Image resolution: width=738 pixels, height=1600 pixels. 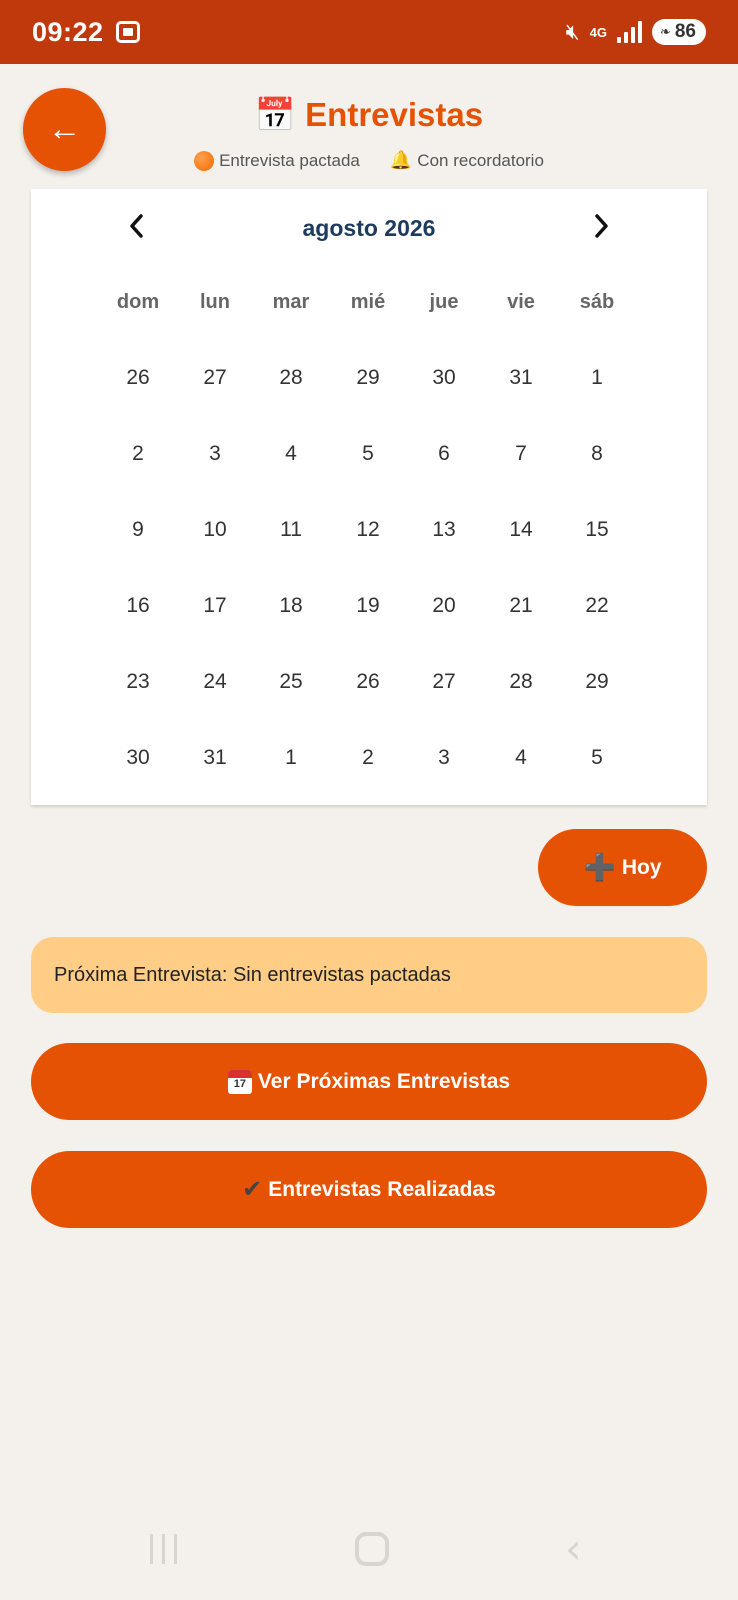 I want to click on plus-icon: ➕, so click(x=599, y=867).